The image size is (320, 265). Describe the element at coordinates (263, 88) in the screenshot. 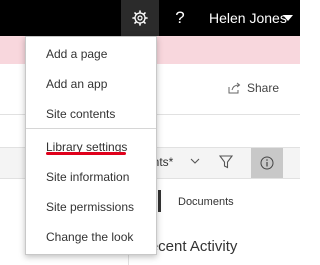

I see `share-label: Share` at that location.